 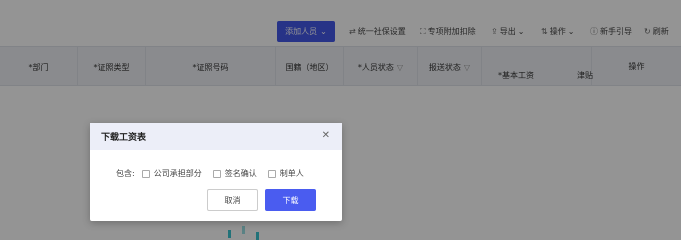 What do you see at coordinates (232, 200) in the screenshot?
I see `cancel-button: 取消` at bounding box center [232, 200].